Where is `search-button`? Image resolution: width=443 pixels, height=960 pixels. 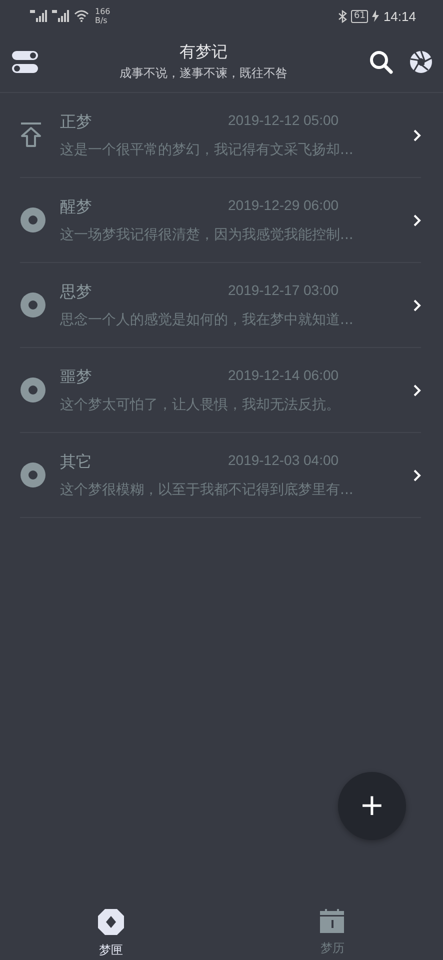 search-button is located at coordinates (381, 62).